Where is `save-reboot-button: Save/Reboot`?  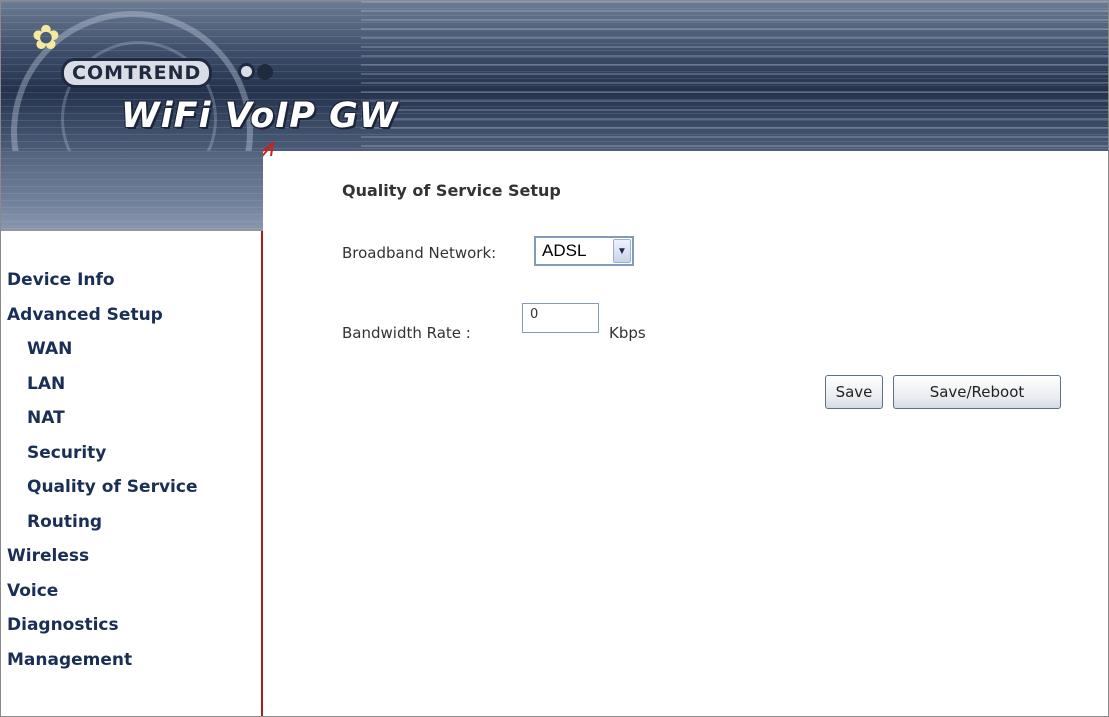
save-reboot-button: Save/Reboot is located at coordinates (977, 392).